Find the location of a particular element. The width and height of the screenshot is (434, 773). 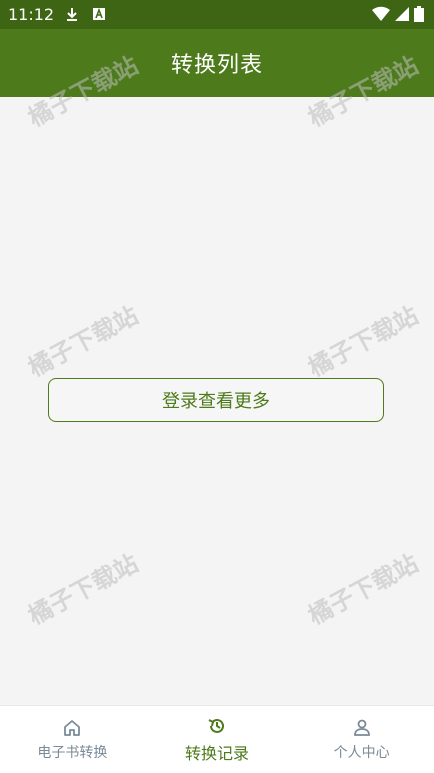

tab-label: 个人中心 is located at coordinates (361, 753).